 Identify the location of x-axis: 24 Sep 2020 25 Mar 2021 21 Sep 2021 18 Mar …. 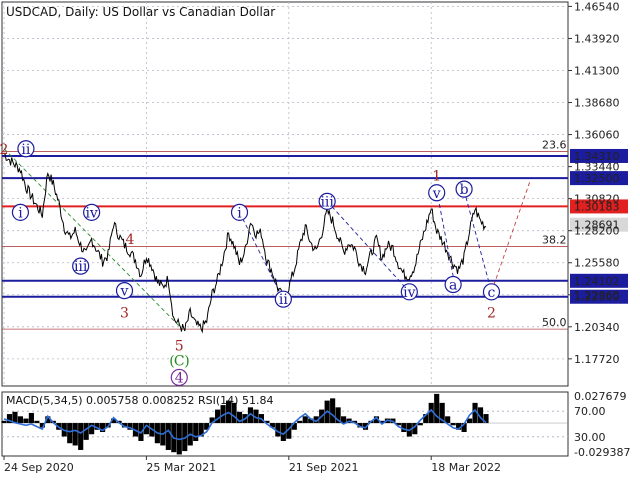
(252, 465).